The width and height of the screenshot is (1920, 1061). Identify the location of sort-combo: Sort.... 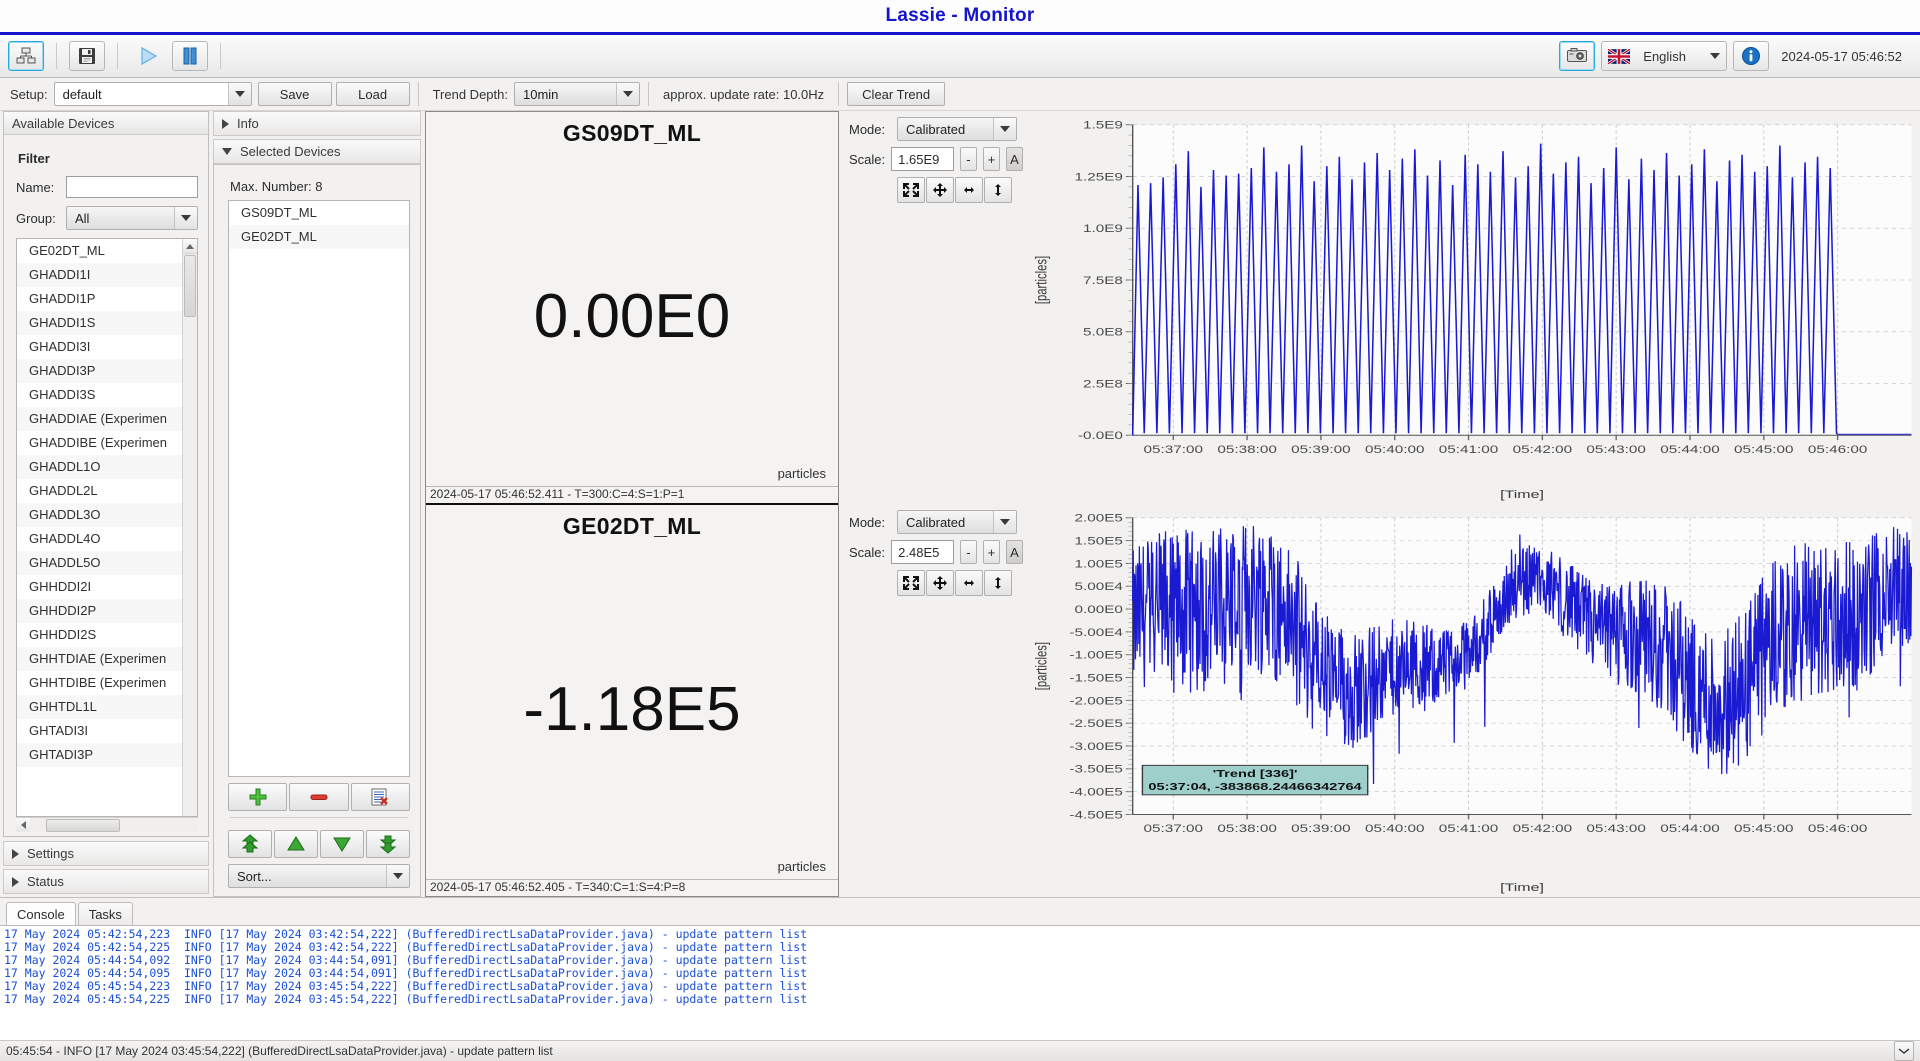
(319, 876).